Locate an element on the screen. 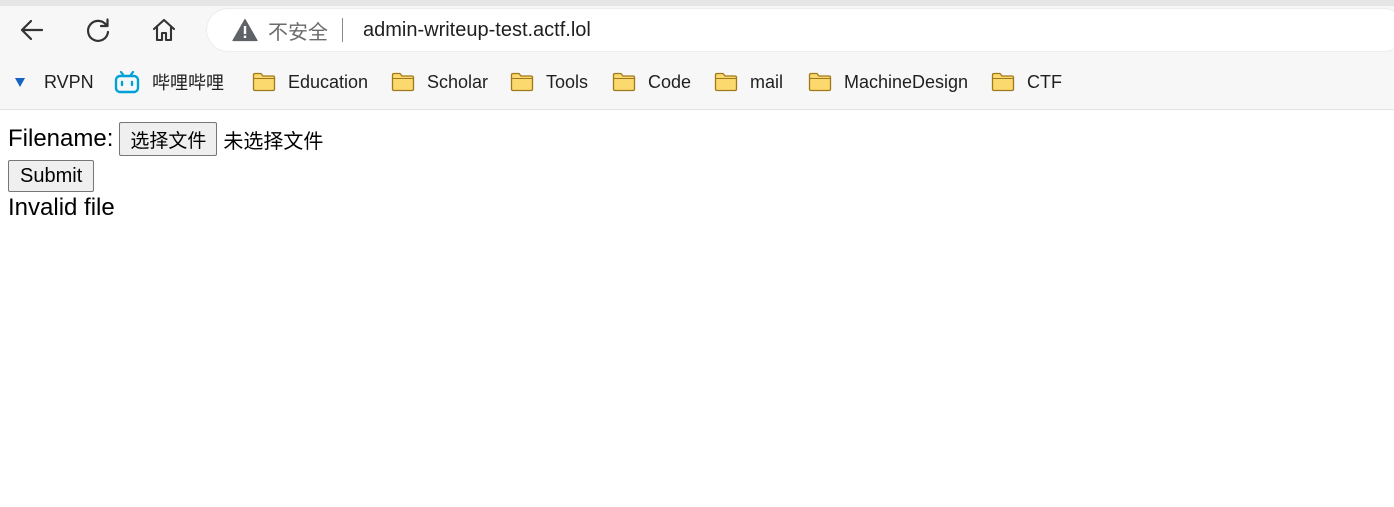 This screenshot has height=507, width=1394. bookmark-label: 哔哩哔哩 is located at coordinates (188, 83).